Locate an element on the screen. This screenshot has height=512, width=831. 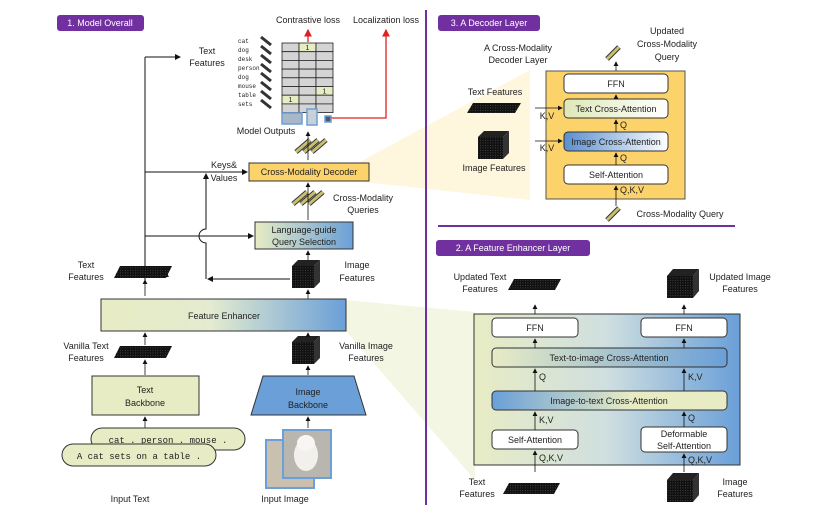
updated-query-pencil-icon is located at coordinates (613, 53).